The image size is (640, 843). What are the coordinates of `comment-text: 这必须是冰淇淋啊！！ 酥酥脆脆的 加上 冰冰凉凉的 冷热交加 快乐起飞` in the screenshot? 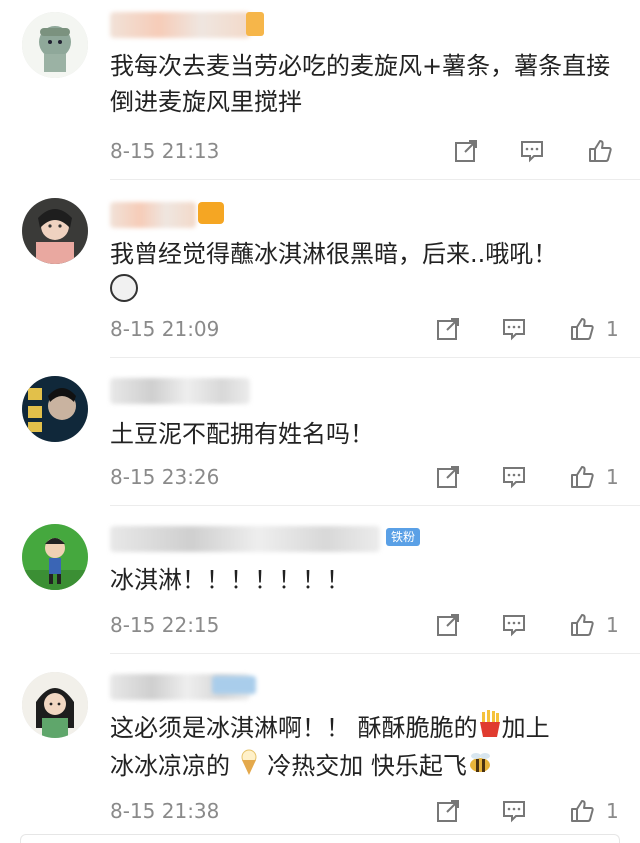 It's located at (362, 748).